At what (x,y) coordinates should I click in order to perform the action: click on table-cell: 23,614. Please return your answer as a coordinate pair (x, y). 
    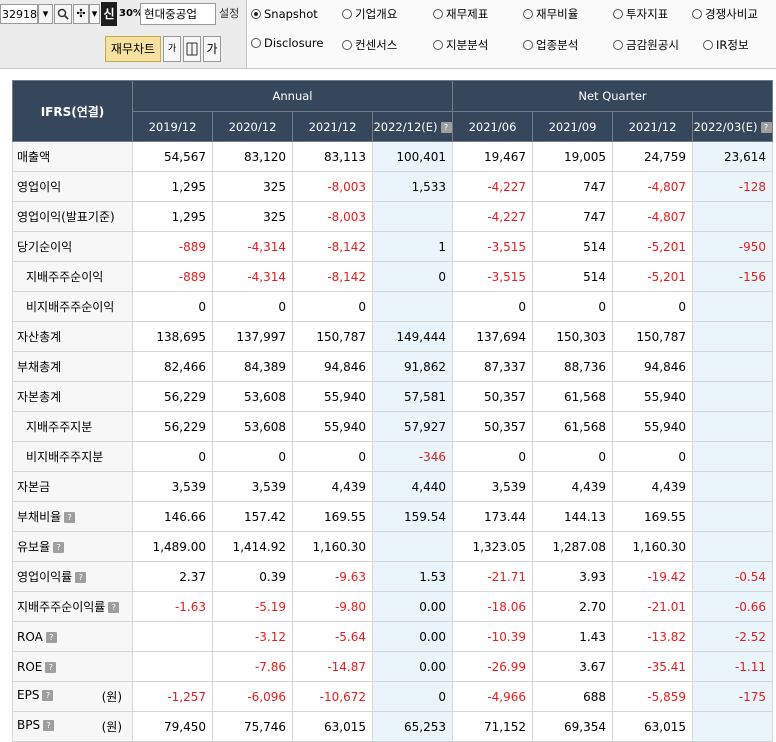
    Looking at the image, I should click on (732, 156).